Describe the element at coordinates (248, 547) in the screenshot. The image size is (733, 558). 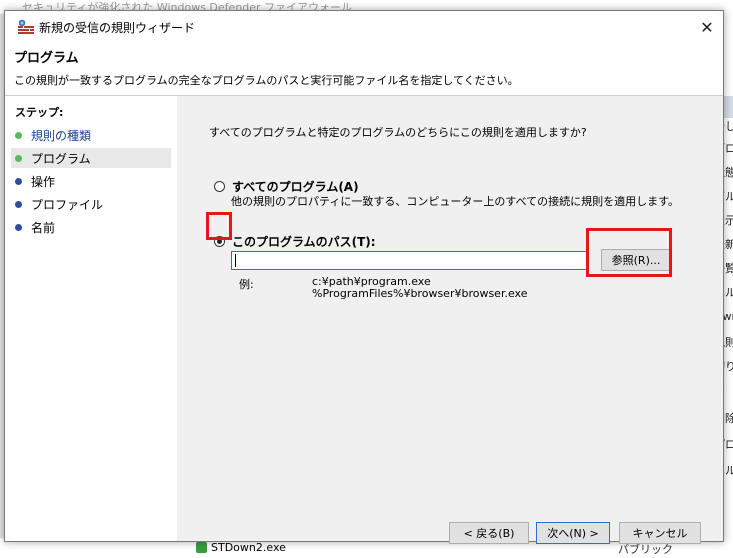
I see `background-rule-name: STDown2.exe` at that location.